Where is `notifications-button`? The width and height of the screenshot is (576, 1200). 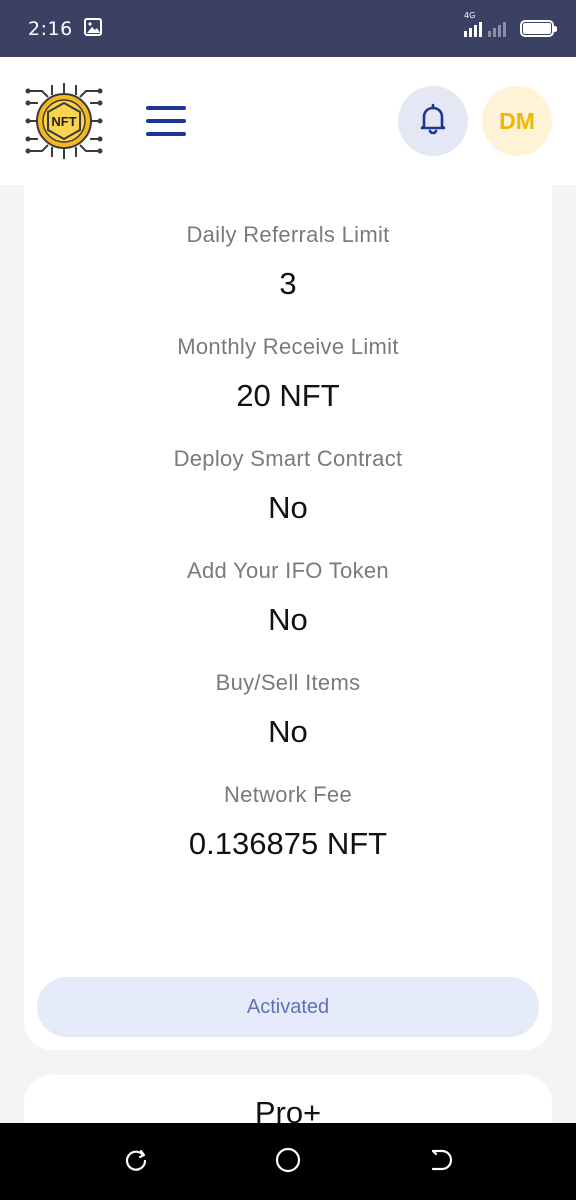
notifications-button is located at coordinates (433, 121).